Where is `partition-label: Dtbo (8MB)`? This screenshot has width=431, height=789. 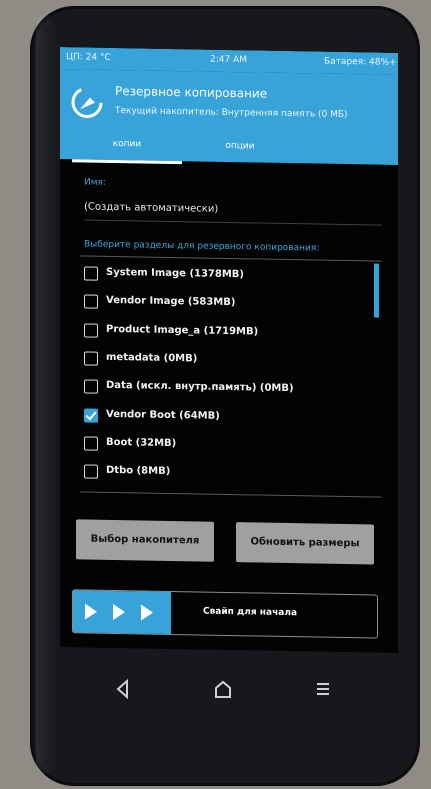
partition-label: Dtbo (8MB) is located at coordinates (138, 470).